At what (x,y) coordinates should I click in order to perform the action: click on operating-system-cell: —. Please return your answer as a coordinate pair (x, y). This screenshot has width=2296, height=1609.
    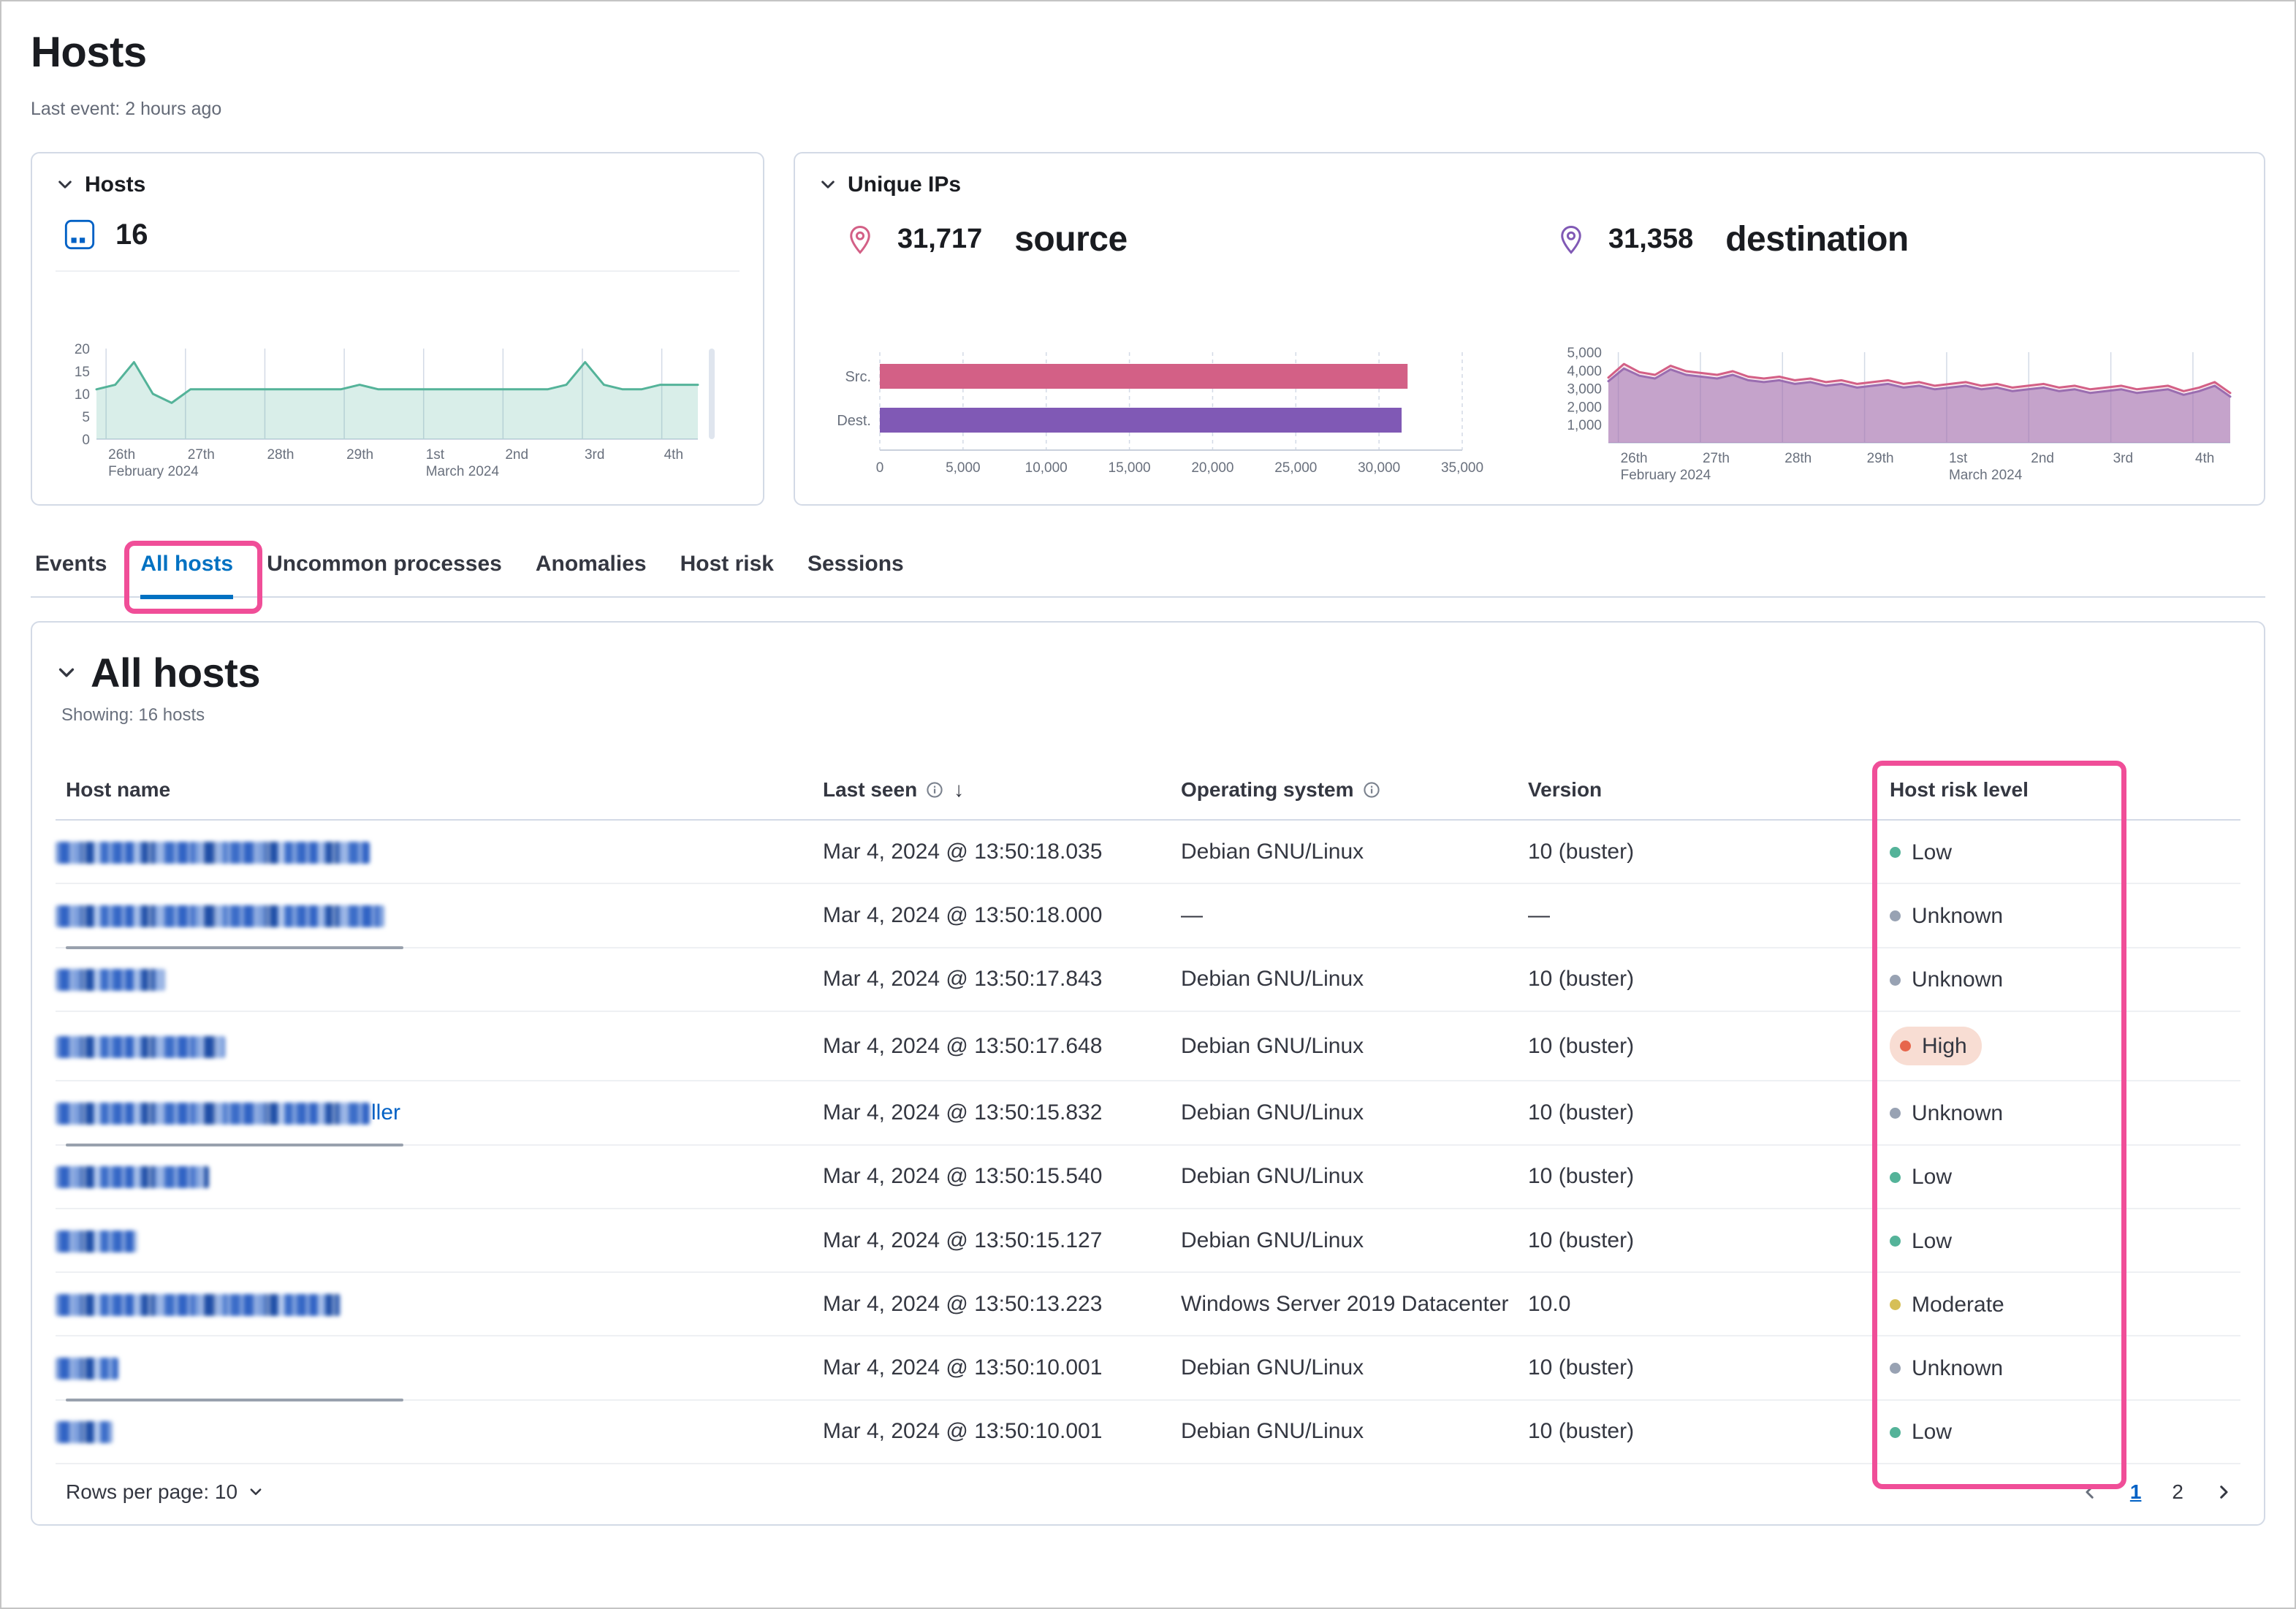
    Looking at the image, I should click on (1192, 915).